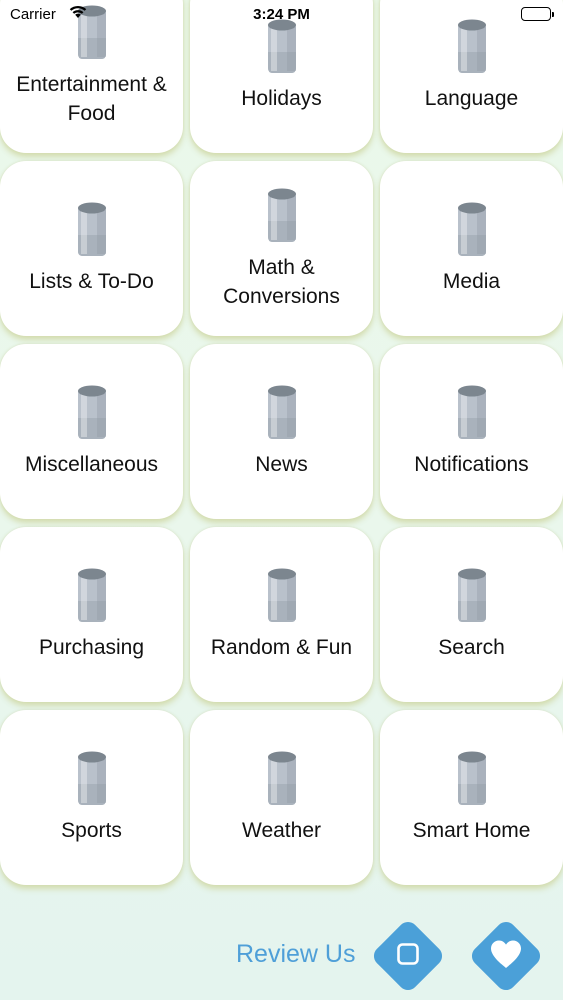 This screenshot has width=563, height=1000. I want to click on status-bar: Carrier 3:24 PM, so click(281, 15).